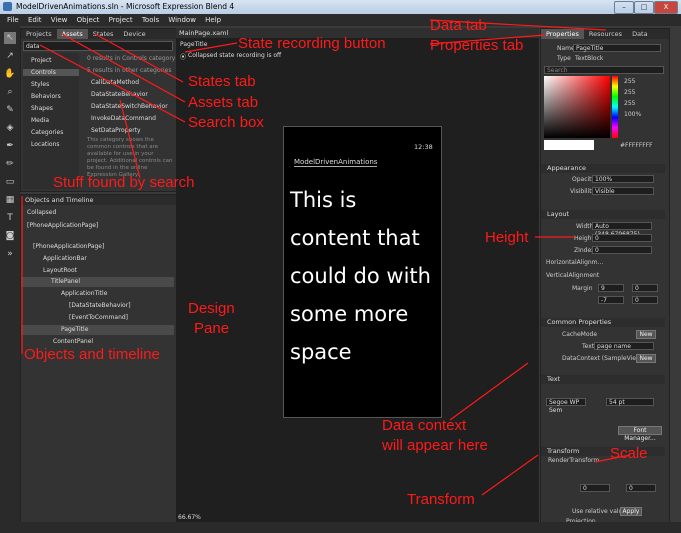 Image resolution: width=681 pixels, height=533 pixels. Describe the element at coordinates (489, 391) in the screenshot. I see `arrow-data-context` at that location.